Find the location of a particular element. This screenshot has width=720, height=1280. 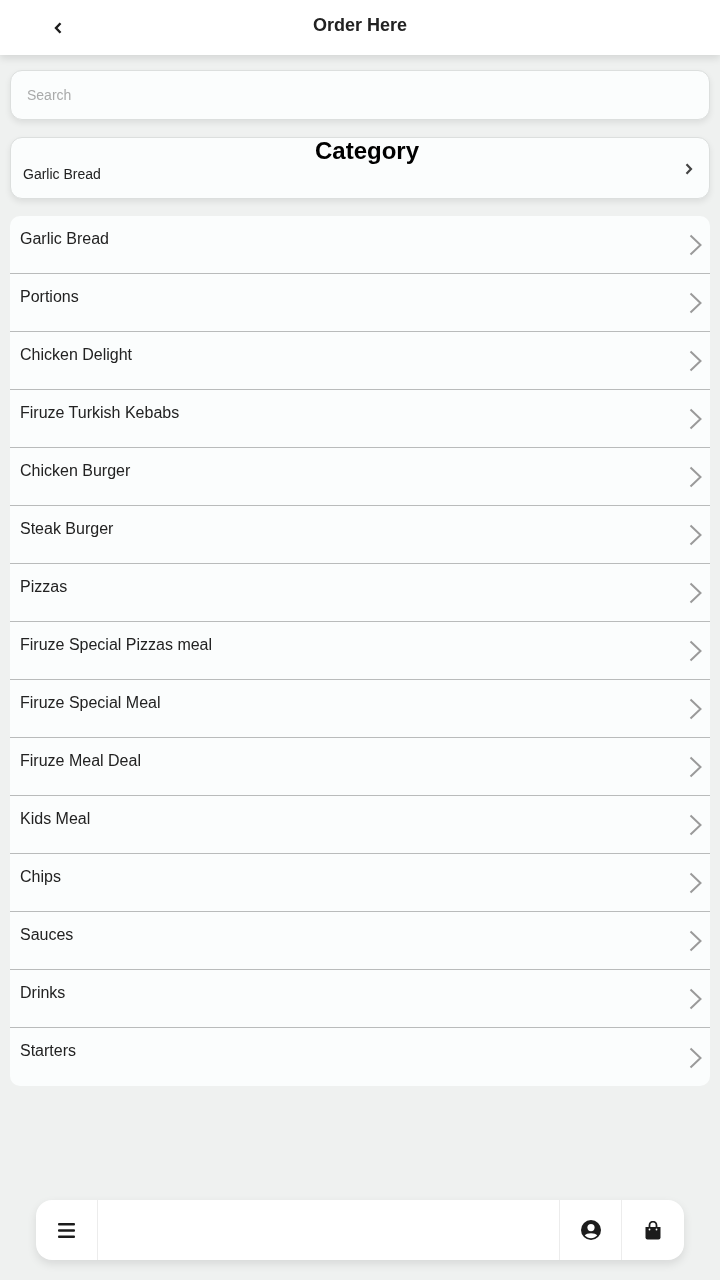

search-field: Search is located at coordinates (360, 95).